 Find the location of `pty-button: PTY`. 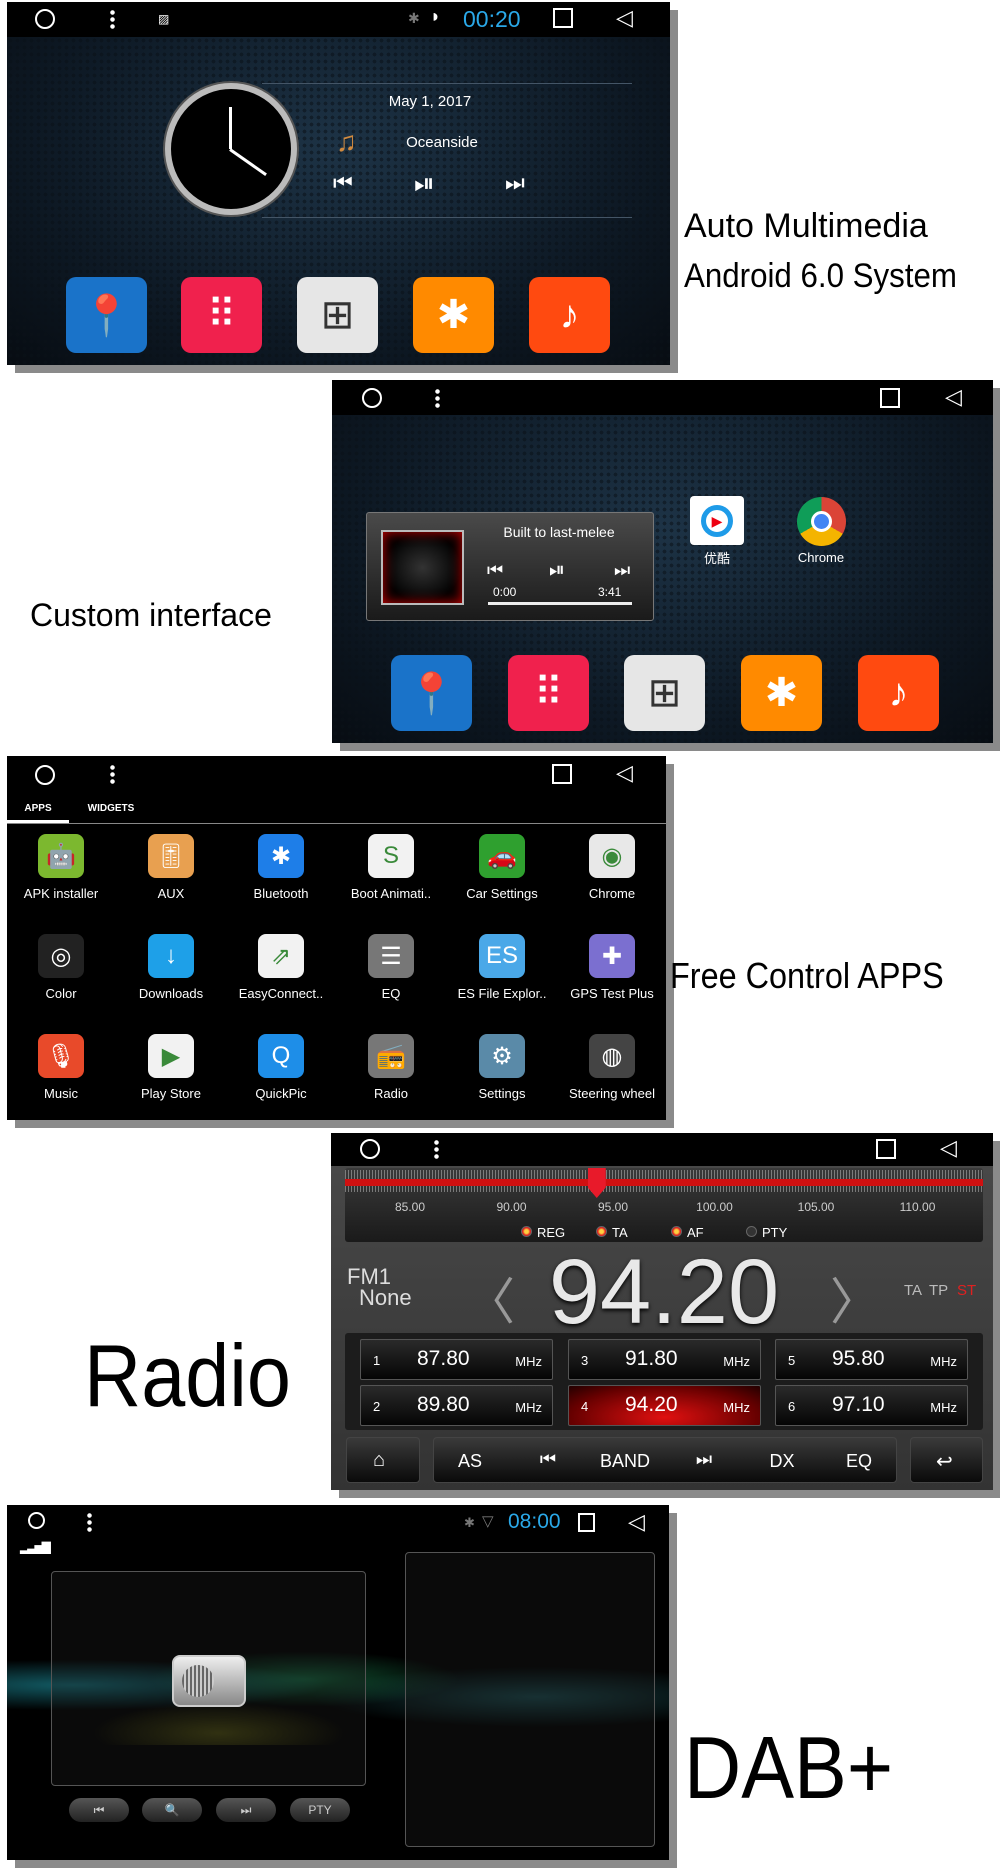

pty-button: PTY is located at coordinates (320, 1810).